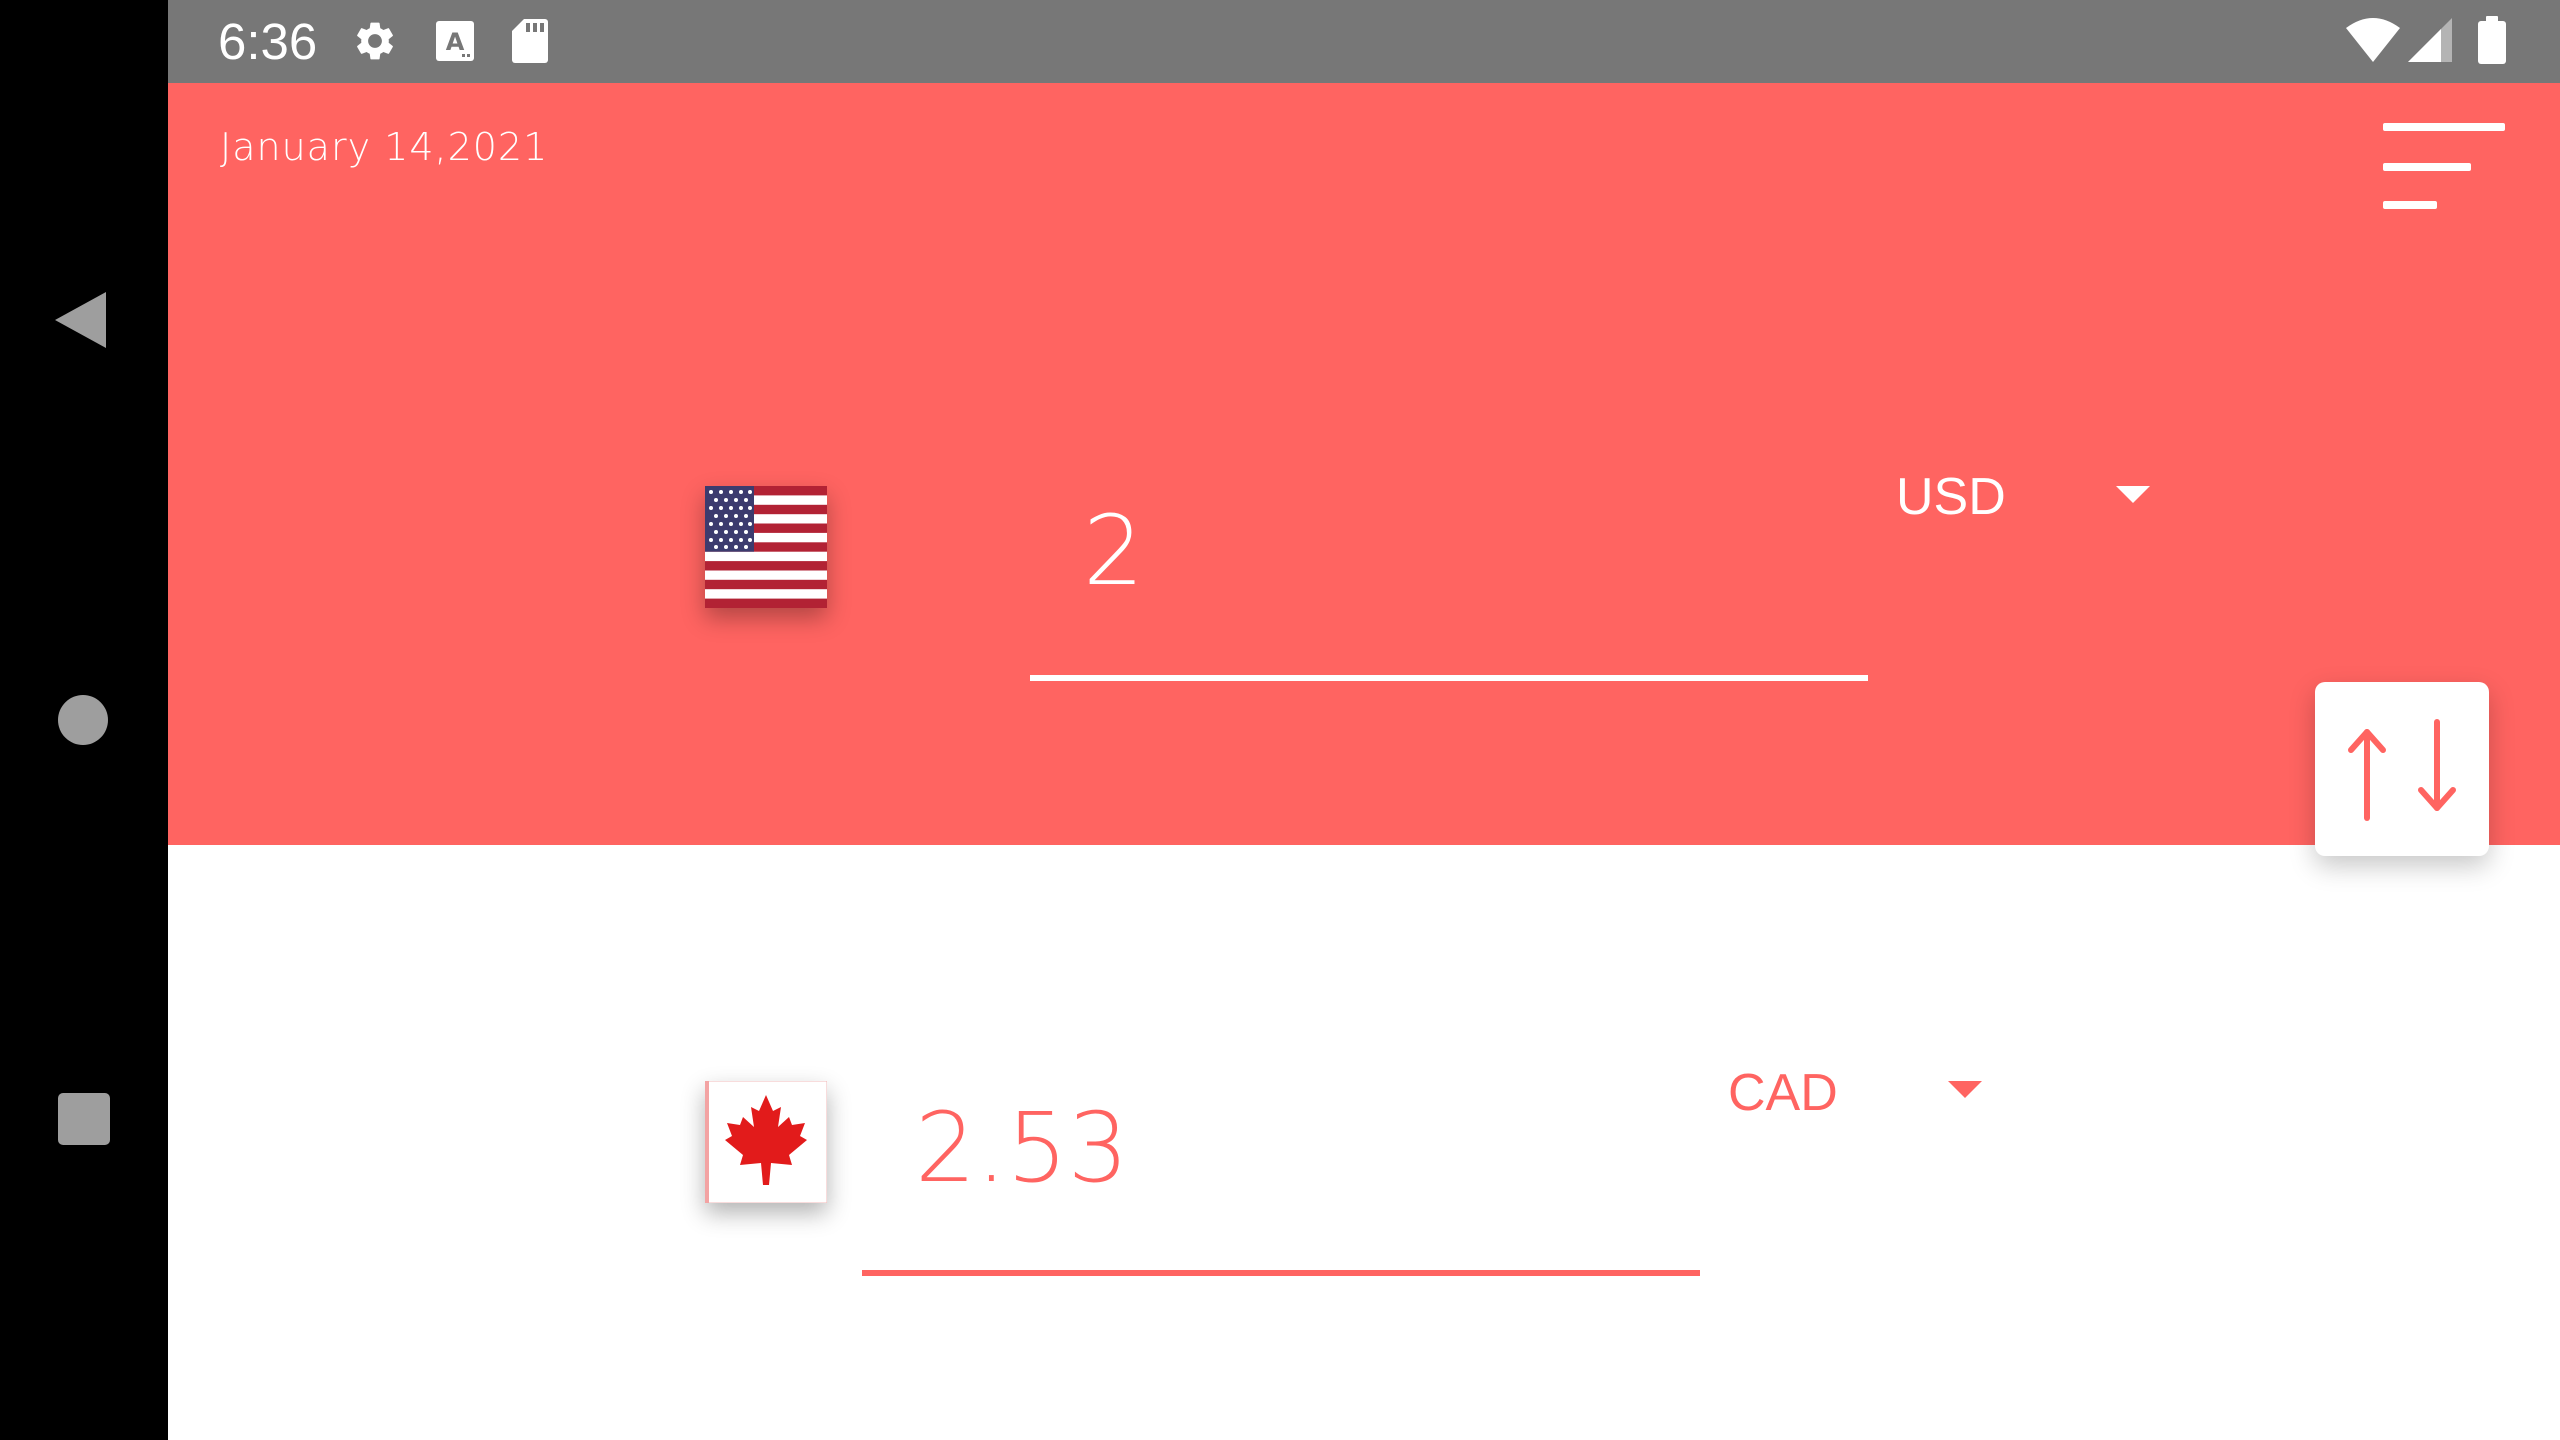 The height and width of the screenshot is (1440, 2560). What do you see at coordinates (1449, 678) in the screenshot?
I see `from-amount-underline` at bounding box center [1449, 678].